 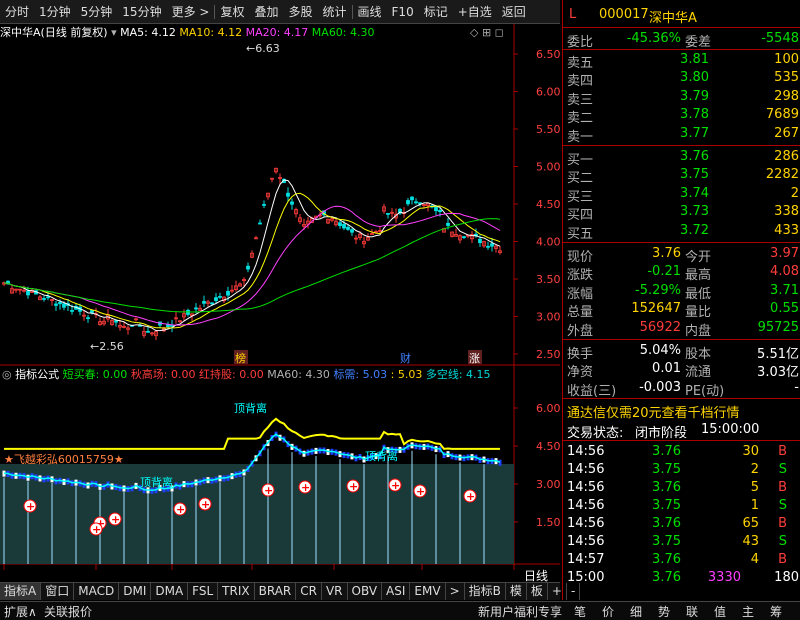 I want to click on quote-row: 买一 3.76 286, so click(x=681, y=158).